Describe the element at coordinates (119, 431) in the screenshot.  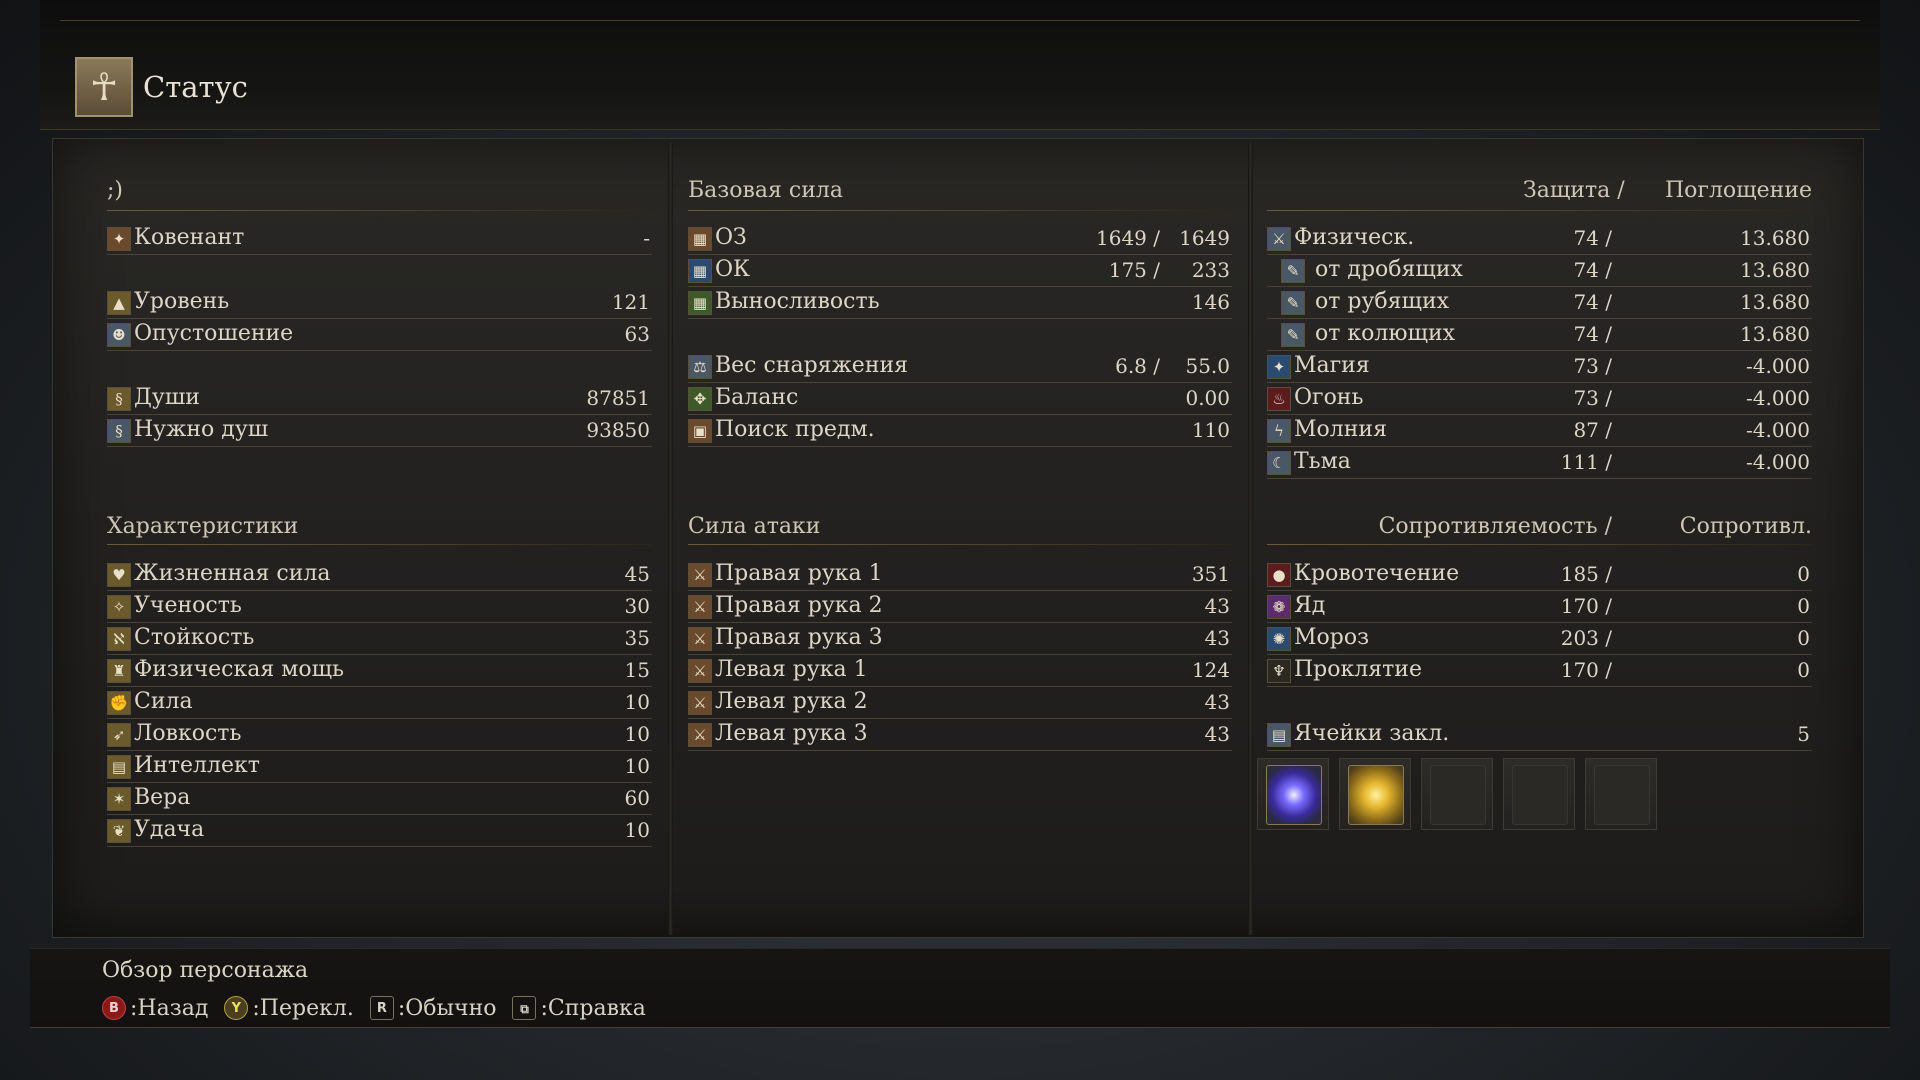
I see `souls-needed-icon: §` at that location.